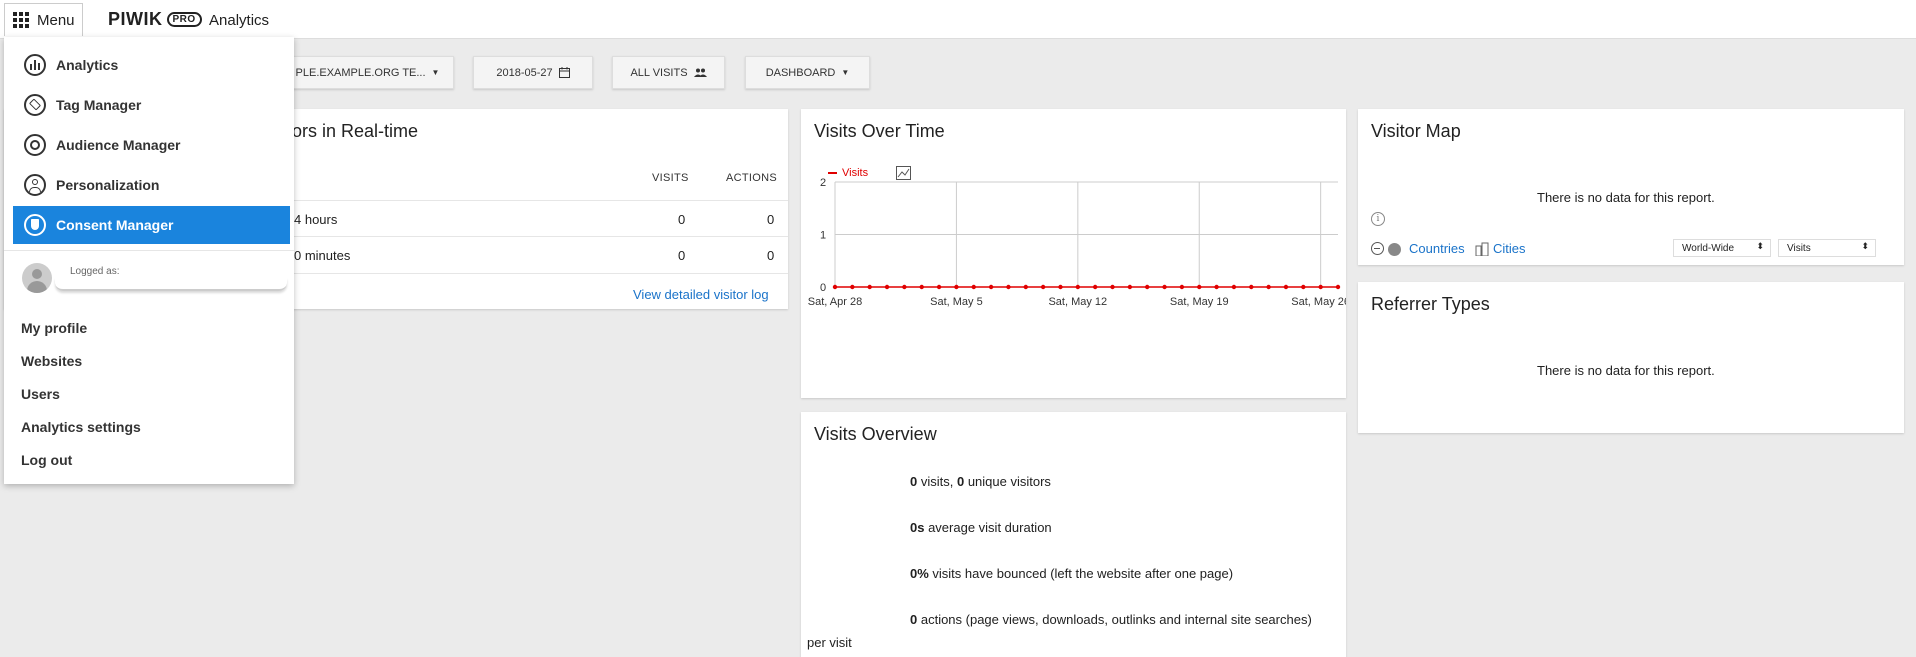  Describe the element at coordinates (151, 65) in the screenshot. I see `menu-item-analytics: Analytics` at that location.